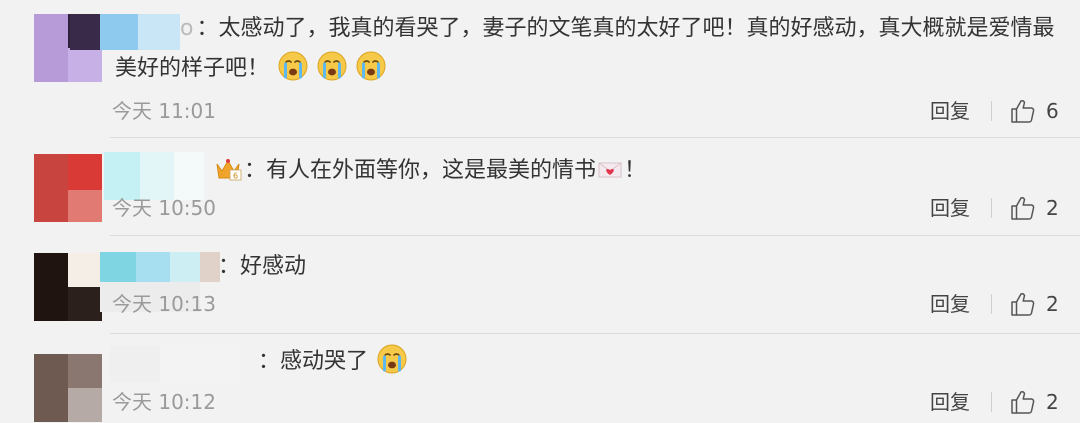 This screenshot has width=1080, height=423. What do you see at coordinates (164, 402) in the screenshot?
I see `comment-time: 今天 10:12` at bounding box center [164, 402].